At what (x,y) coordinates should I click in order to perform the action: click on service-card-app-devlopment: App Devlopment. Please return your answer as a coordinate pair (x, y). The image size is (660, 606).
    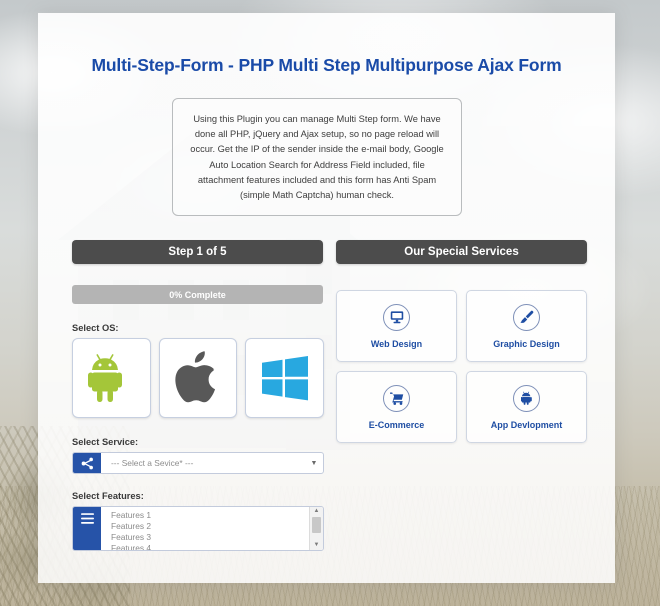
    Looking at the image, I should click on (526, 407).